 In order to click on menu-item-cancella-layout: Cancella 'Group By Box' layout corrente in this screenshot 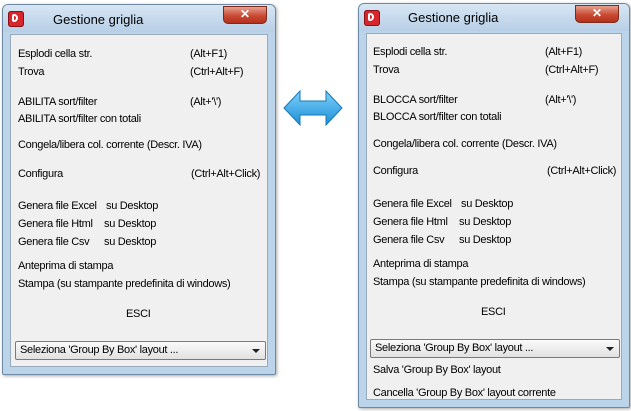, I will do `click(464, 393)`.